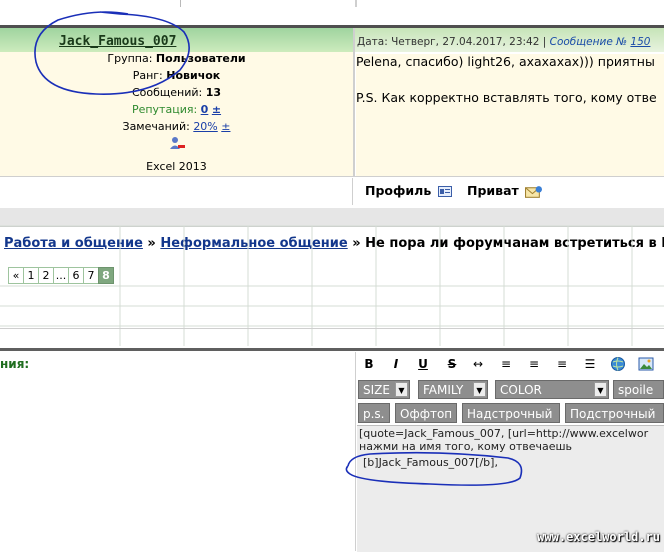  What do you see at coordinates (534, 364) in the screenshot?
I see `align-center-button: ≡` at bounding box center [534, 364].